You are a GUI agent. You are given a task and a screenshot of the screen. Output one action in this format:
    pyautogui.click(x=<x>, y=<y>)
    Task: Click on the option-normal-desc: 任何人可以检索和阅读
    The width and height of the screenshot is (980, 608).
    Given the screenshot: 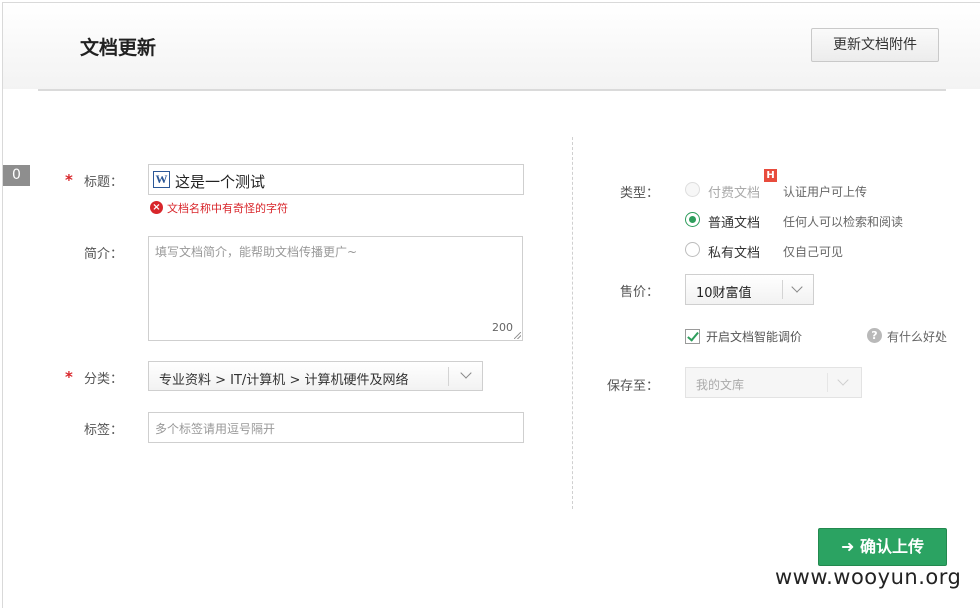 What is the action you would take?
    pyautogui.click(x=843, y=222)
    